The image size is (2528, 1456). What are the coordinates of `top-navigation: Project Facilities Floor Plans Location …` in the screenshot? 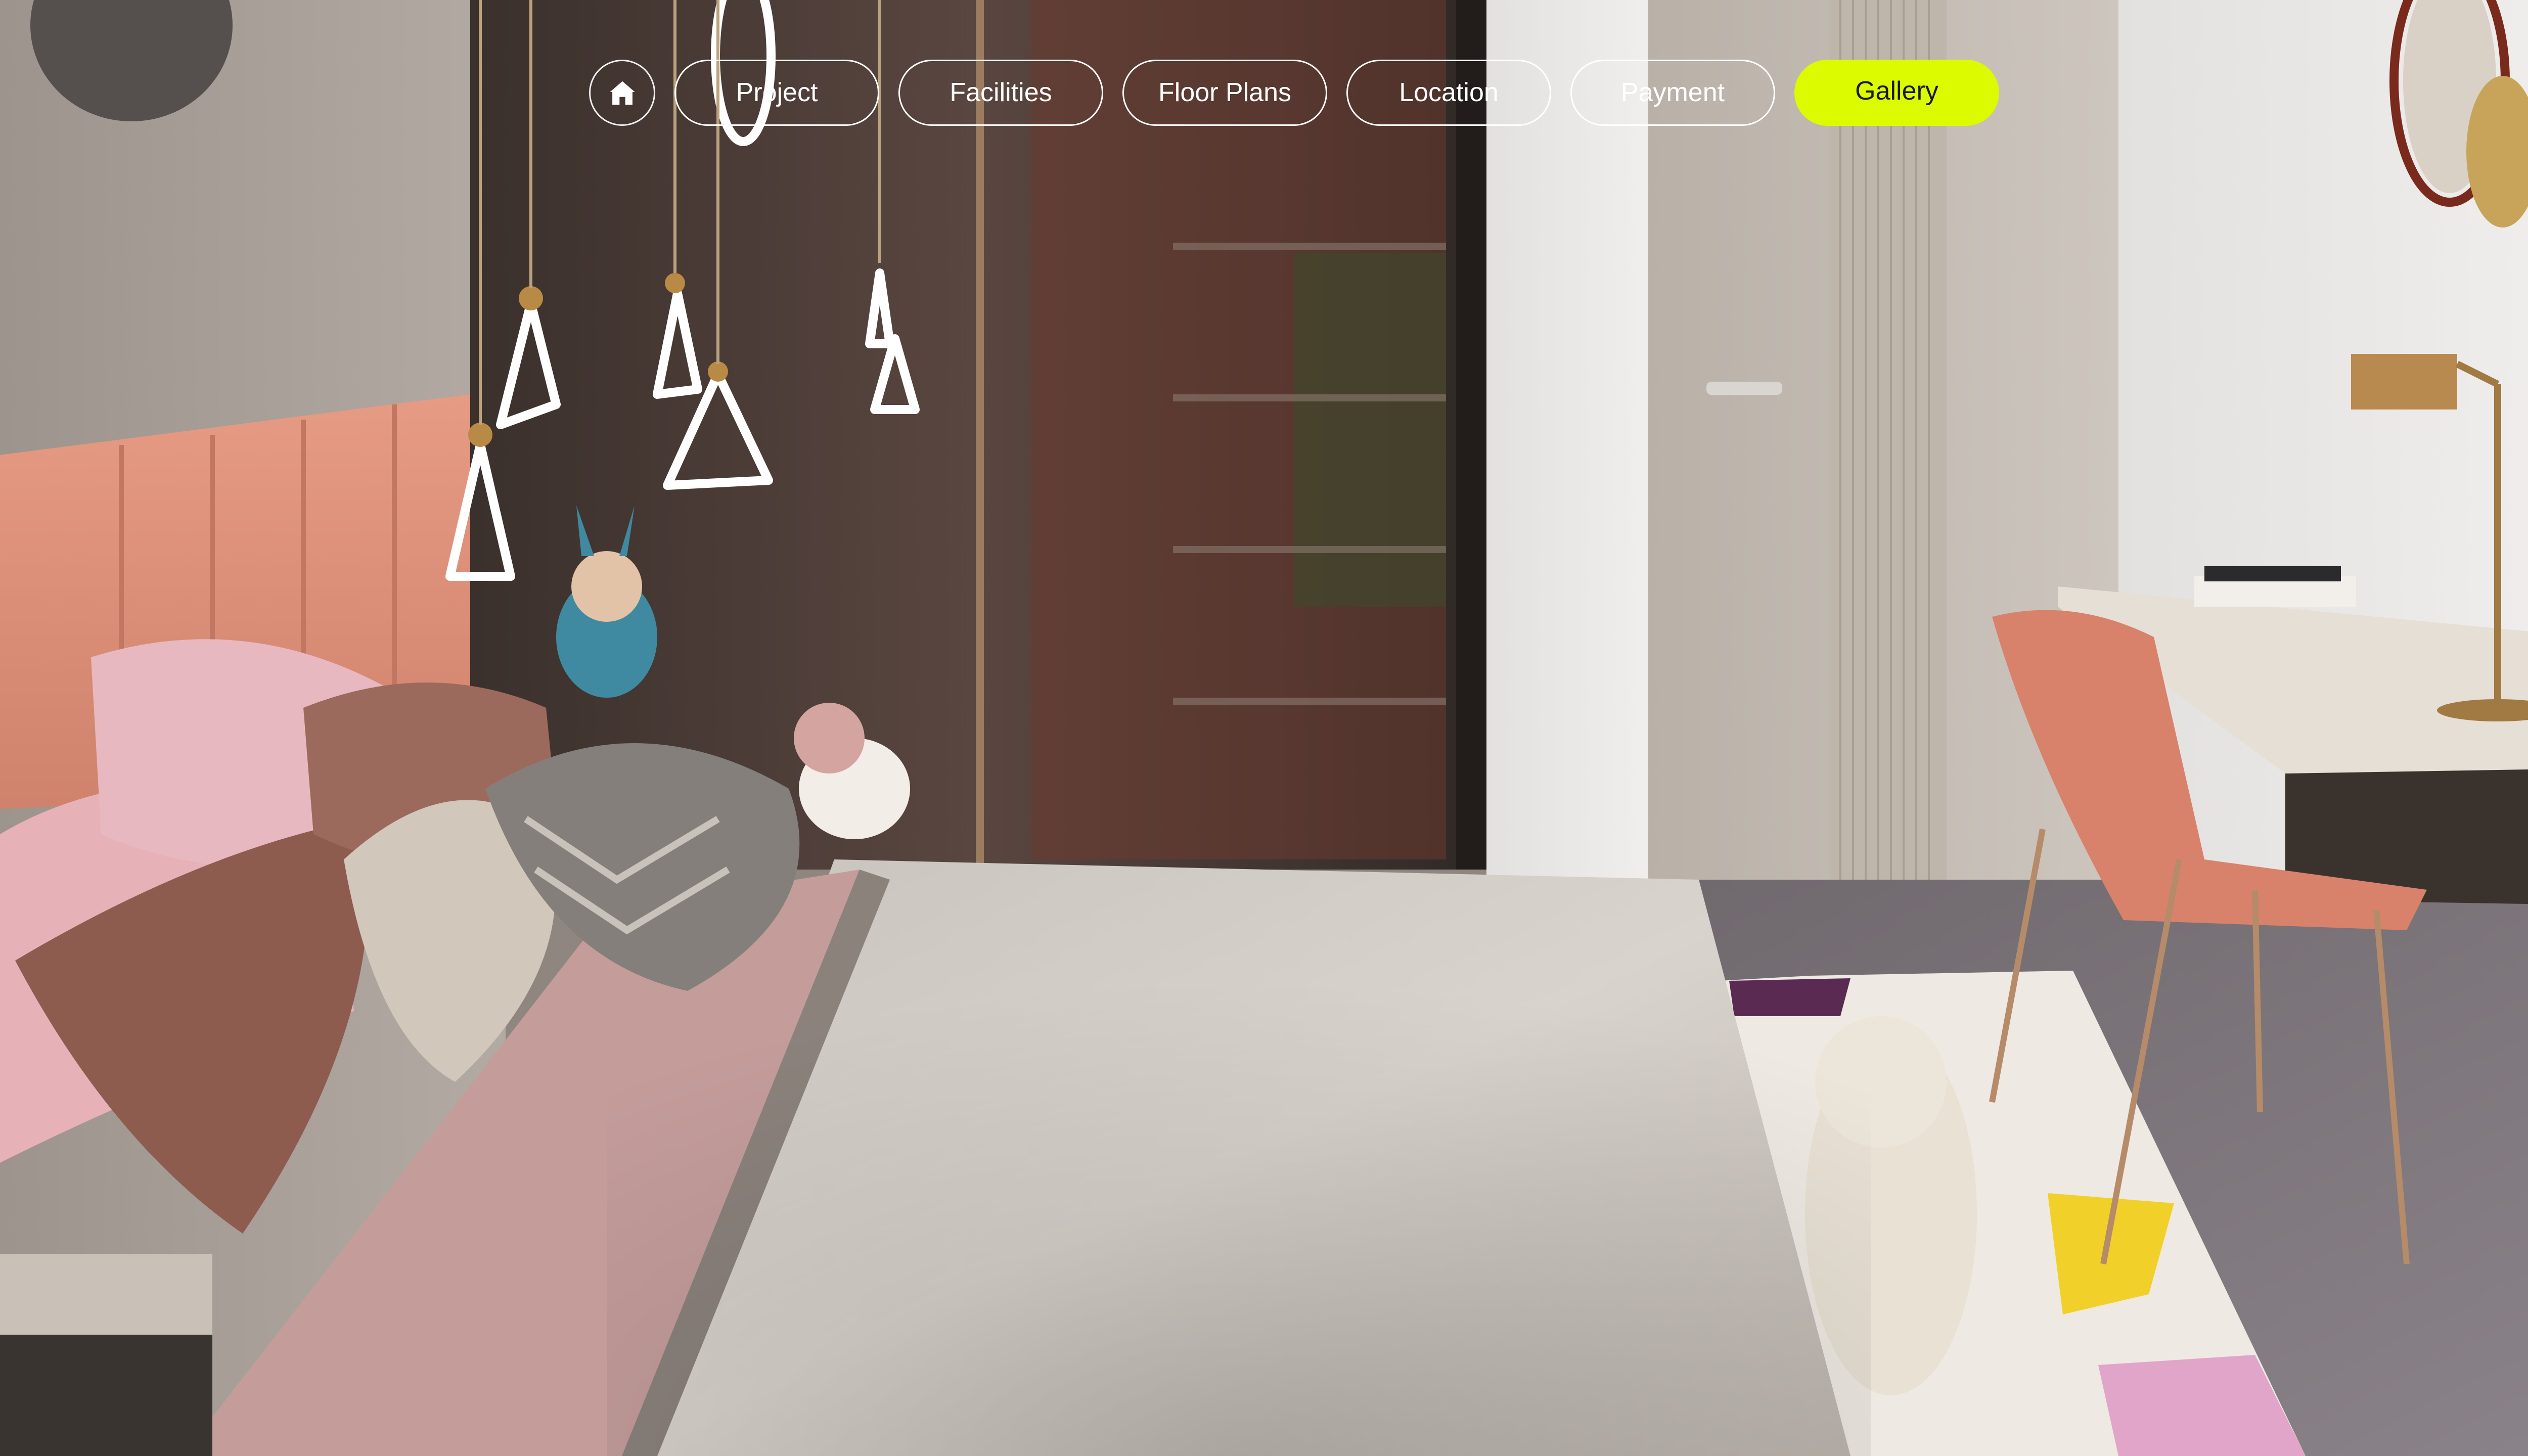 It's located at (1294, 93).